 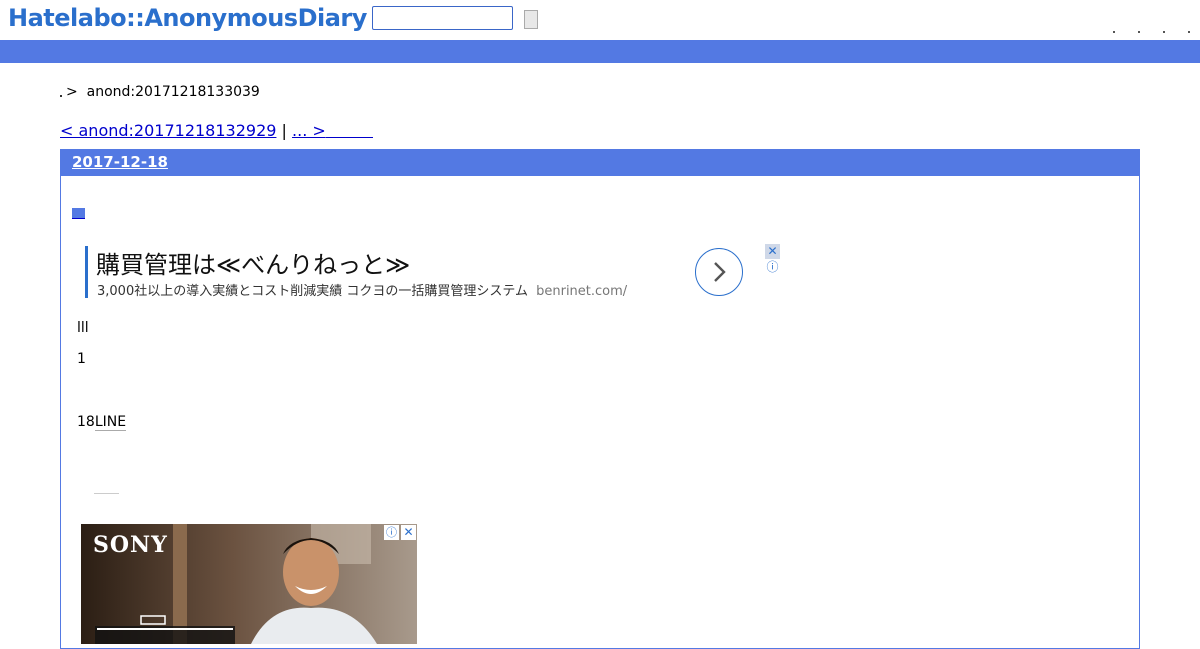 I want to click on prev-entry-link: < anond:20171218132929, so click(x=168, y=130).